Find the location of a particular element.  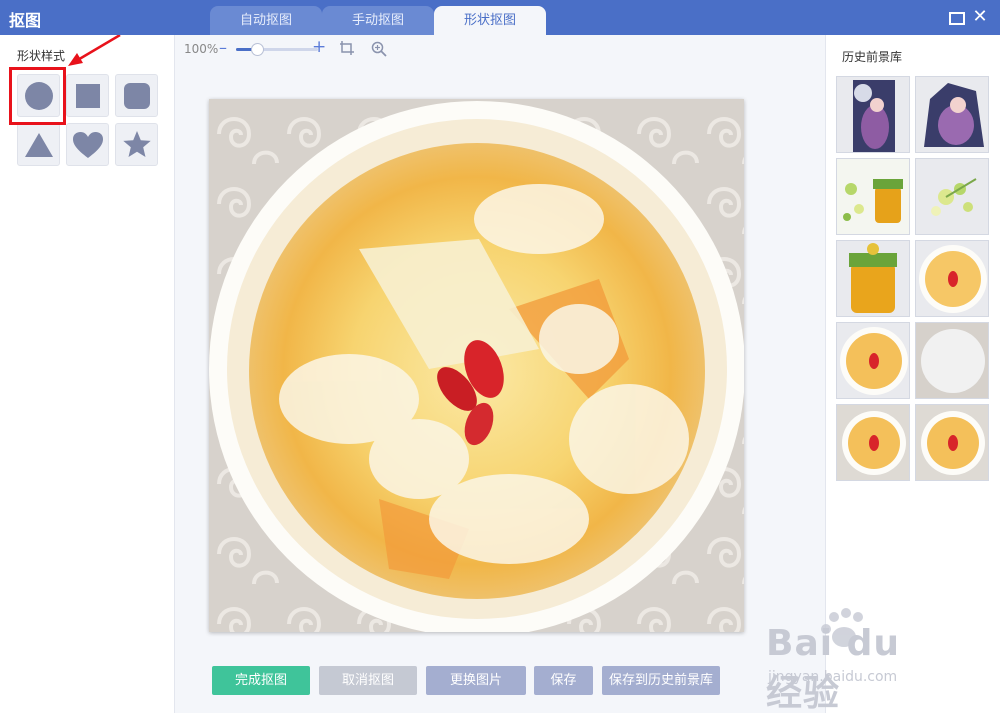

replace-image-button: 更换图片 is located at coordinates (476, 680).